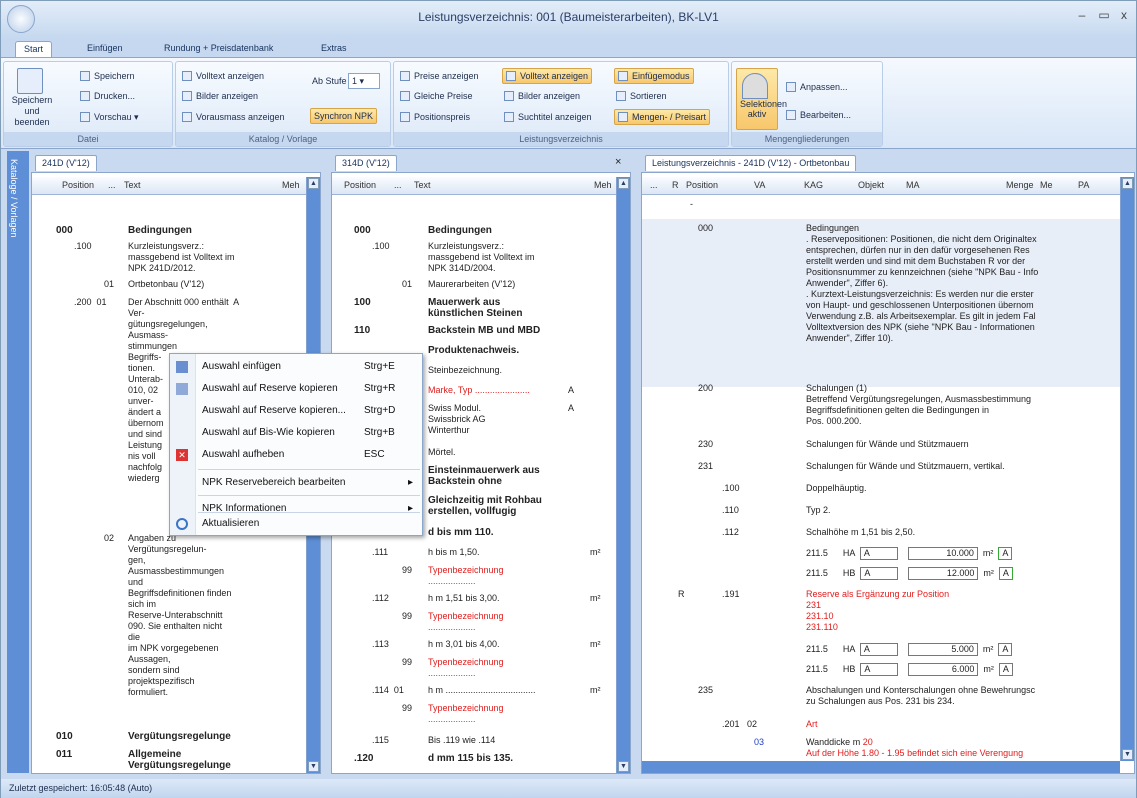 The height and width of the screenshot is (798, 1137). I want to click on synchron-npk-button: Synchron NPK, so click(344, 116).